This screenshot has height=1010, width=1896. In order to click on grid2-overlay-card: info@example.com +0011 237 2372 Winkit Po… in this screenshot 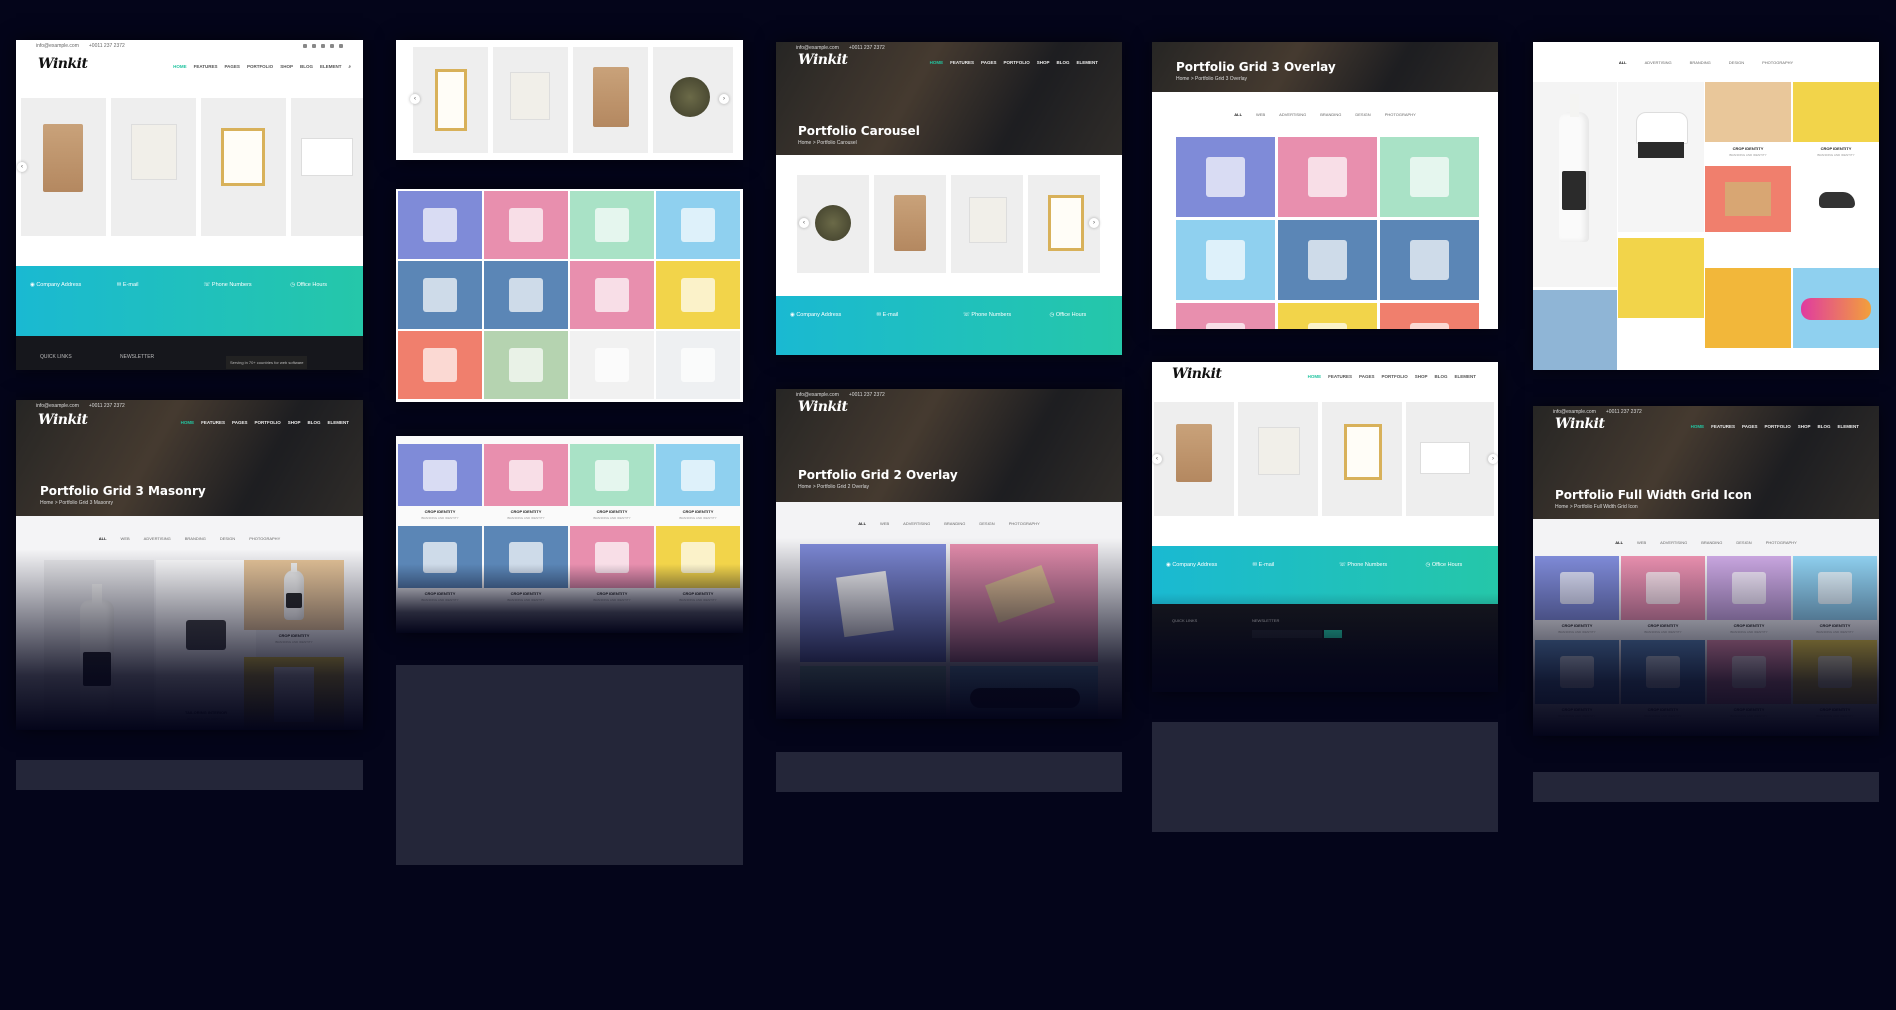, I will do `click(949, 554)`.